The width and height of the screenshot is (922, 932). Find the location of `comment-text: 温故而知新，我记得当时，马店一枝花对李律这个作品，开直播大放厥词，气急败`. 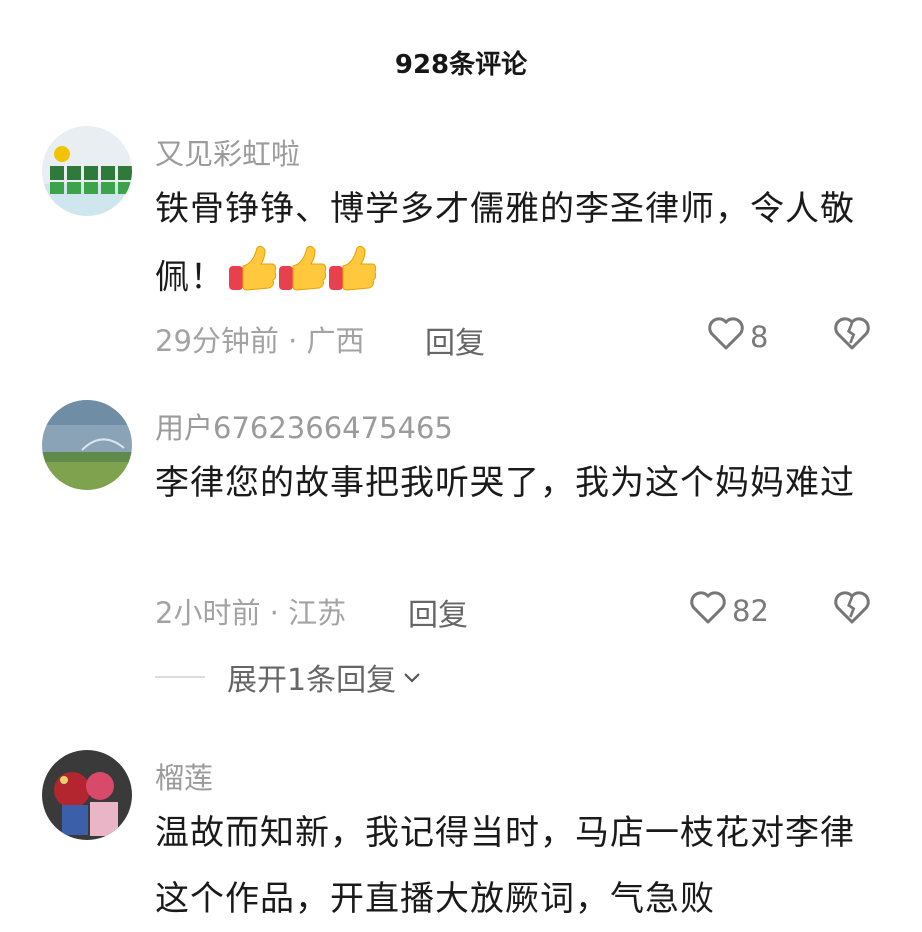

comment-text: 温故而知新，我记得当时，马店一枝花对李律这个作品，开直播大放厥词，气急败 is located at coordinates (505, 866).